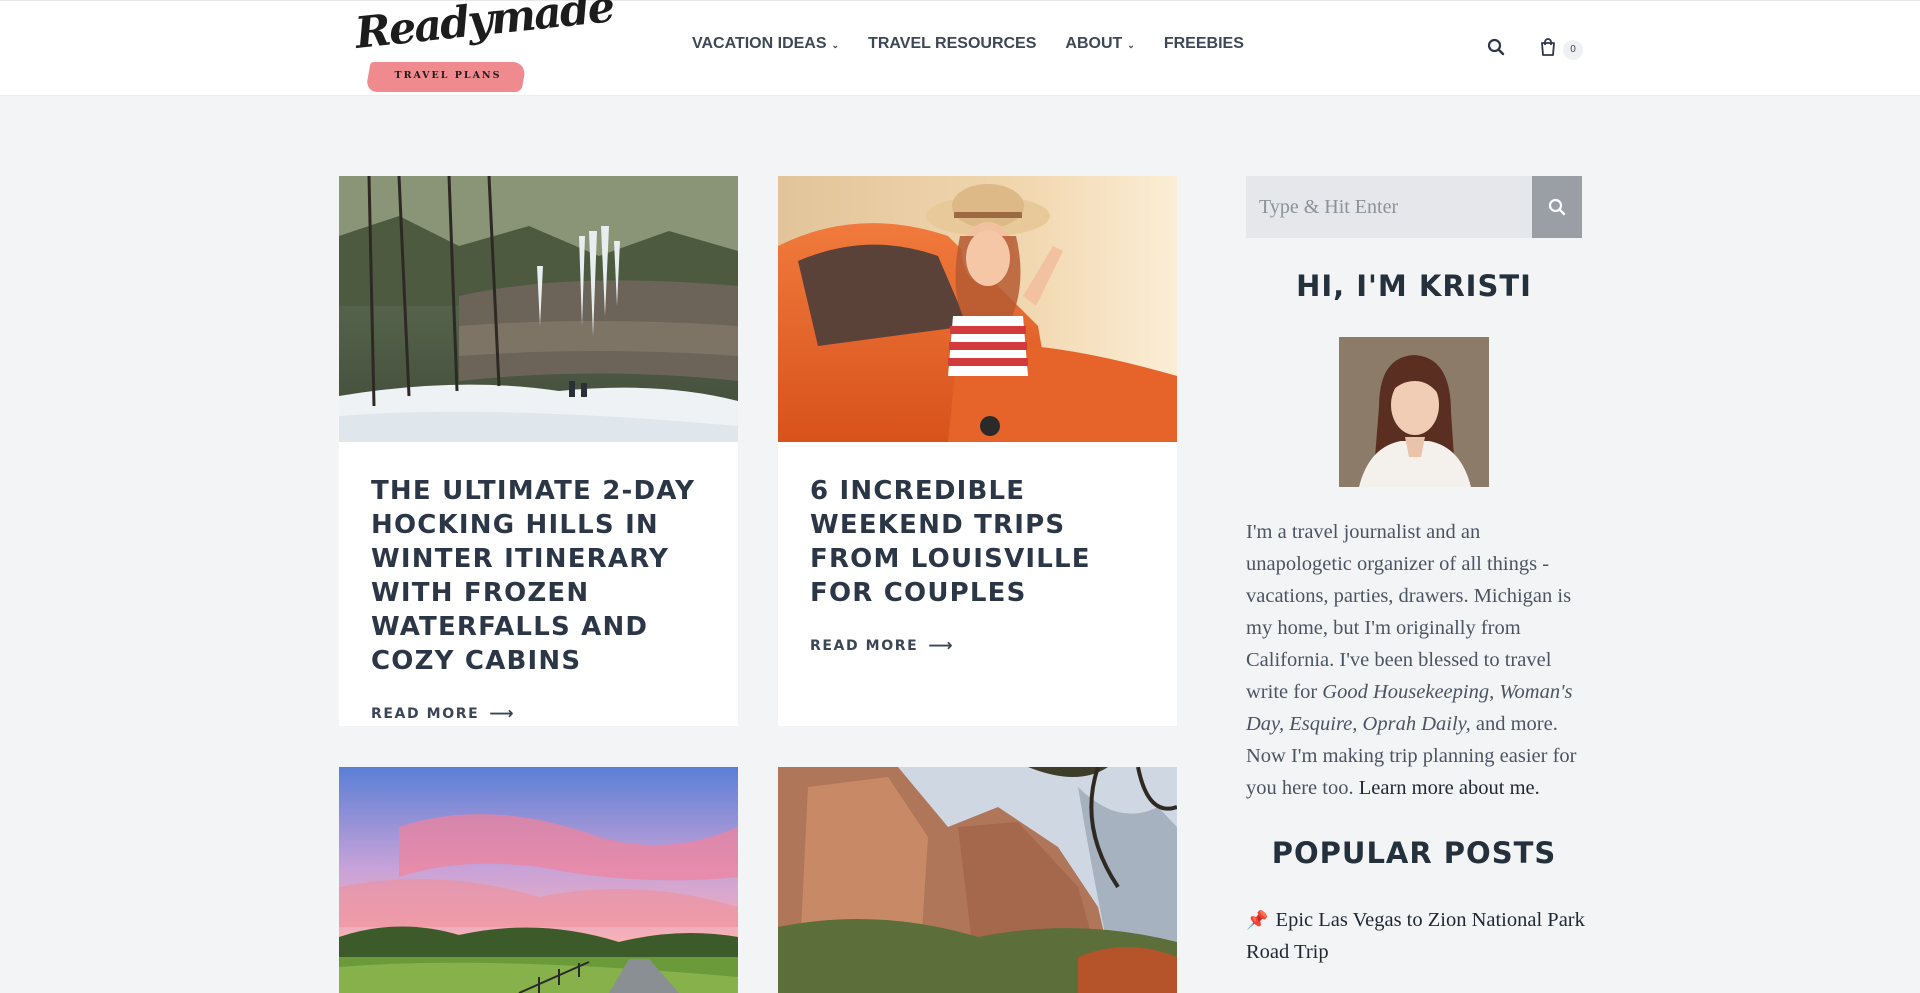 The height and width of the screenshot is (993, 1920). I want to click on popular-posts-heading: POPULAR POSTS, so click(1414, 853).